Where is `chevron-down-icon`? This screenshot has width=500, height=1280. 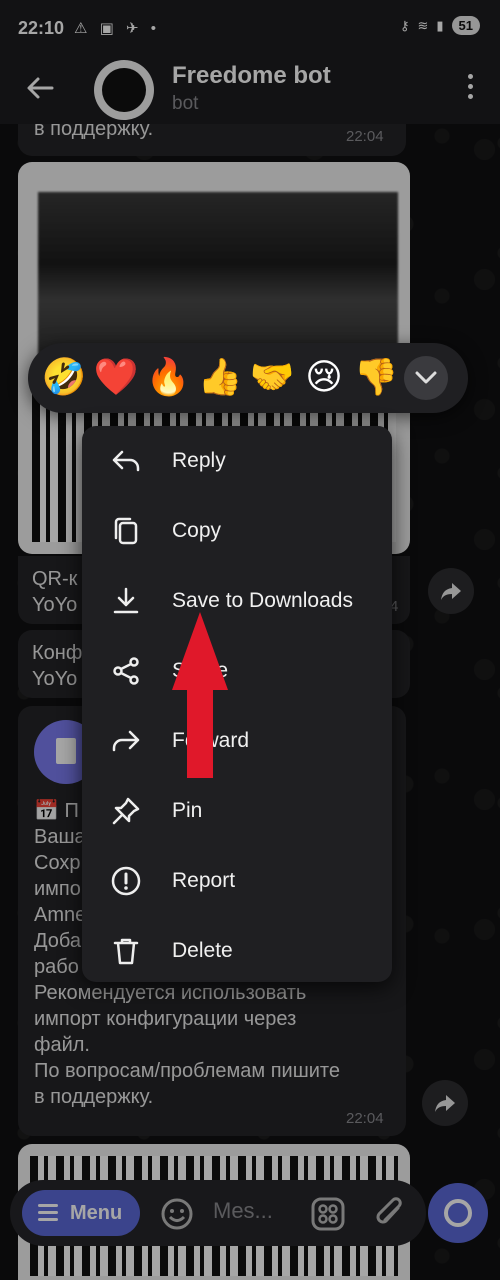 chevron-down-icon is located at coordinates (426, 377).